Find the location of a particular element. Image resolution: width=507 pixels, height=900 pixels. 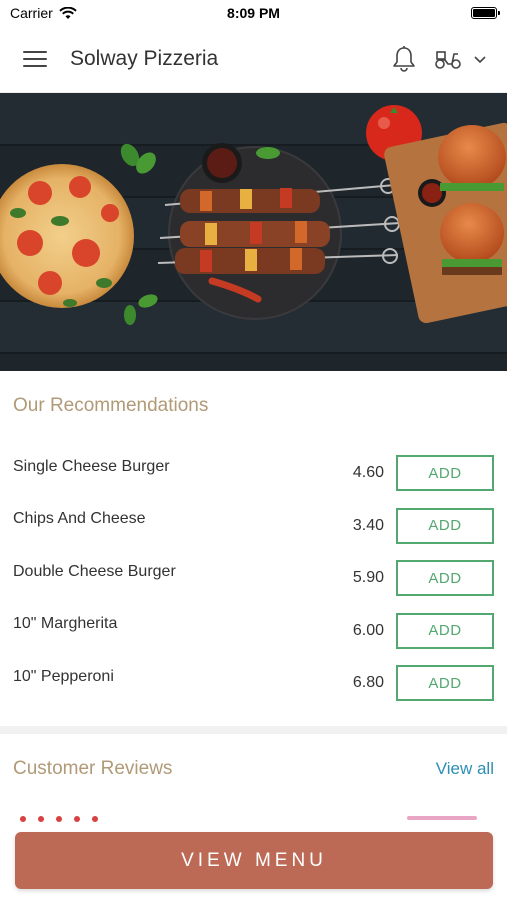

item-name: 10" Margherita is located at coordinates (65, 624).